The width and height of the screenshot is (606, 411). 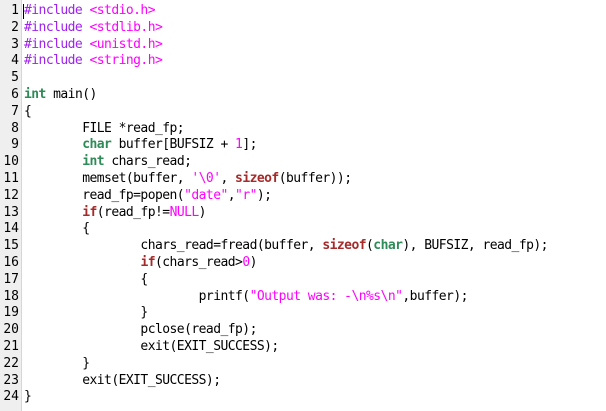 What do you see at coordinates (11, 178) in the screenshot?
I see `line-number: 11` at bounding box center [11, 178].